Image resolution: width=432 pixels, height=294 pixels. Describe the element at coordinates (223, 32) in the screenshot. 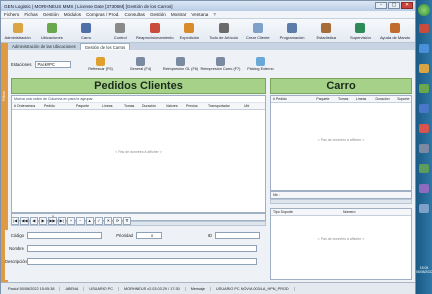

I see `toolbar-button-6: Todo de Artículo` at that location.